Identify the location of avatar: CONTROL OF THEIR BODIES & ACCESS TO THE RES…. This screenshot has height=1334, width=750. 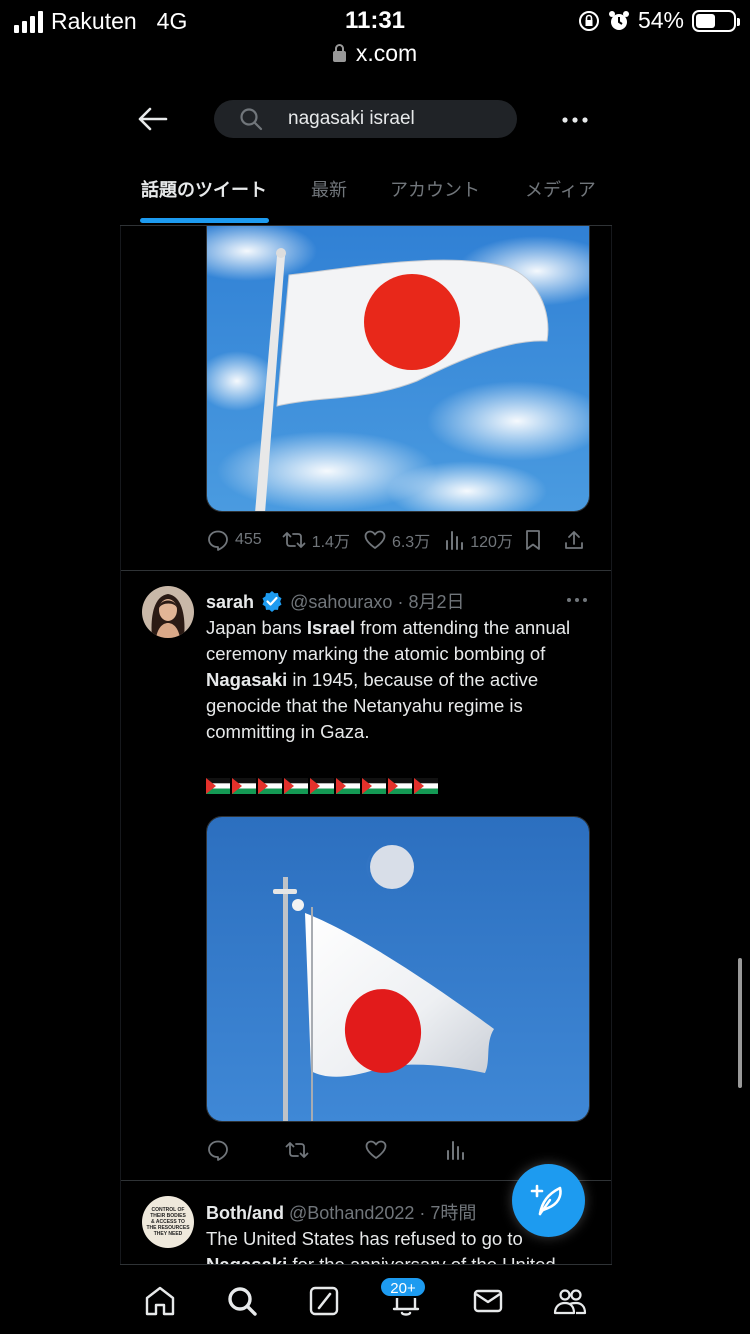
(168, 1222).